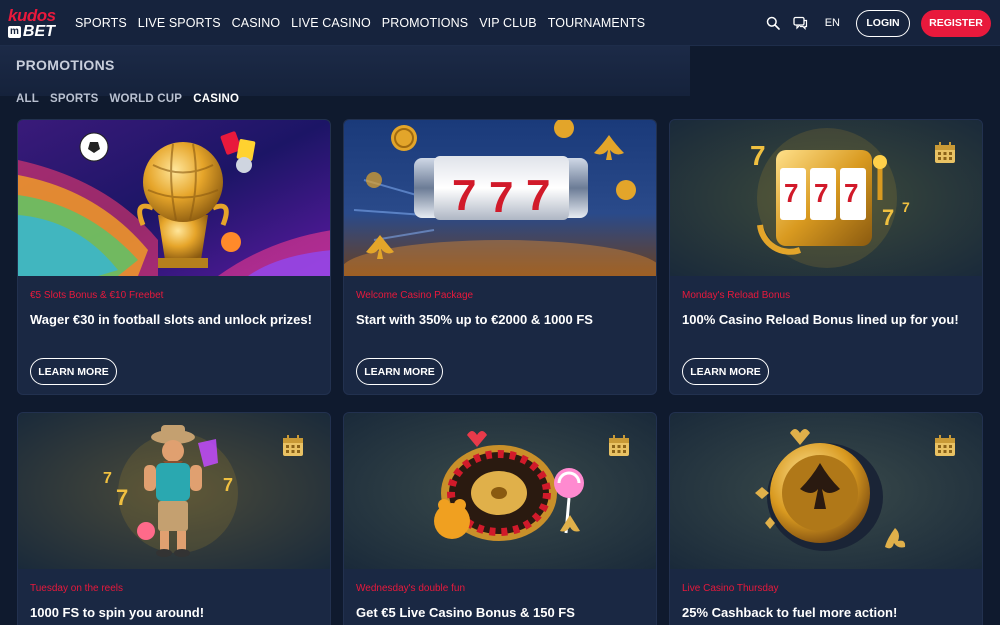  Describe the element at coordinates (256, 23) in the screenshot. I see `nav-item-casino: CASINO` at that location.